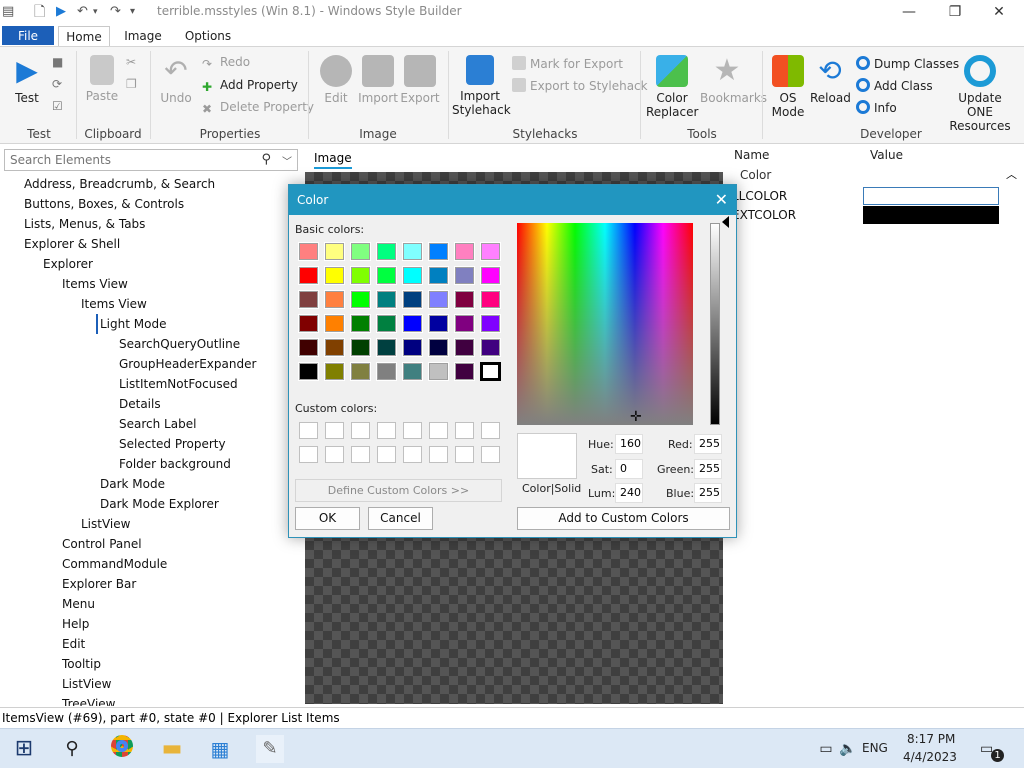 The width and height of the screenshot is (1024, 768). I want to click on add-property-button: ✚ Add Property, so click(250, 85).